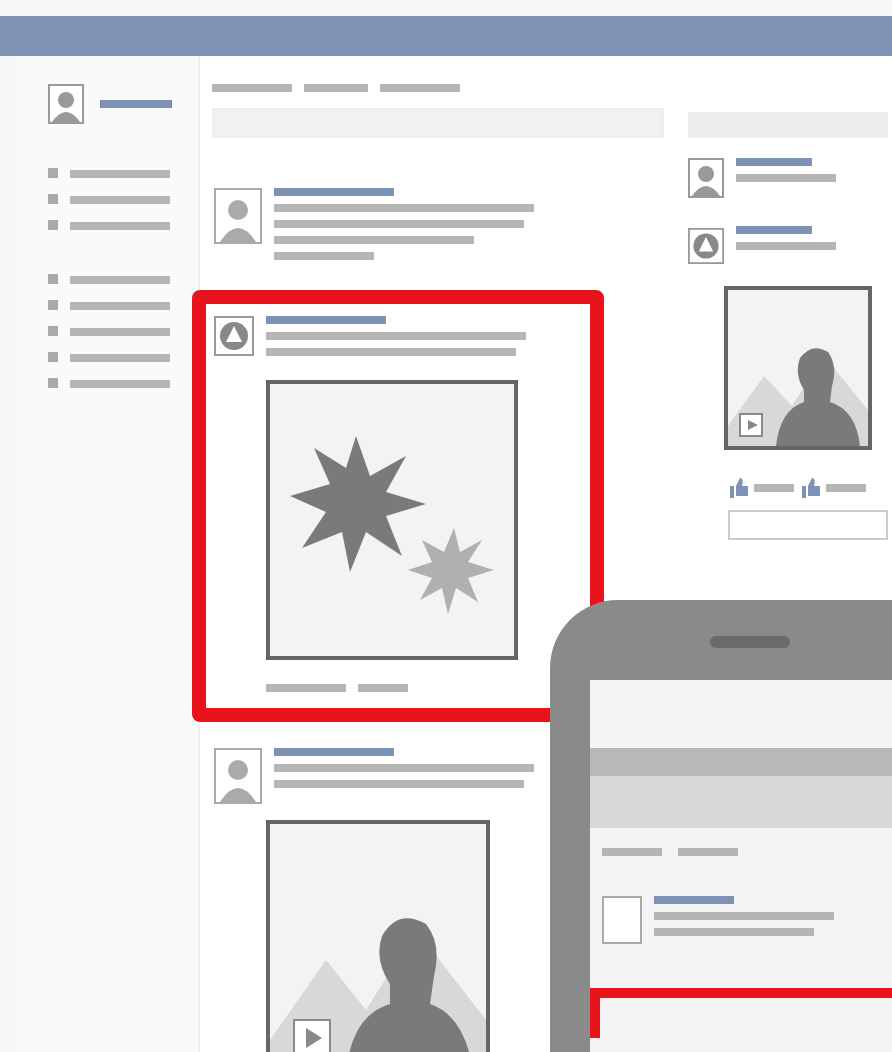 This screenshot has height=1052, width=892. What do you see at coordinates (808, 525) in the screenshot?
I see `comment-field` at bounding box center [808, 525].